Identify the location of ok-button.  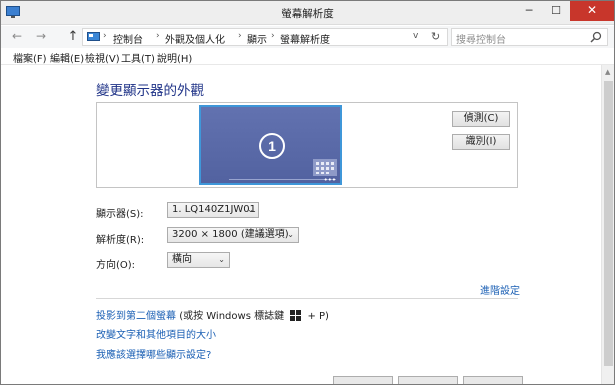
(363, 380).